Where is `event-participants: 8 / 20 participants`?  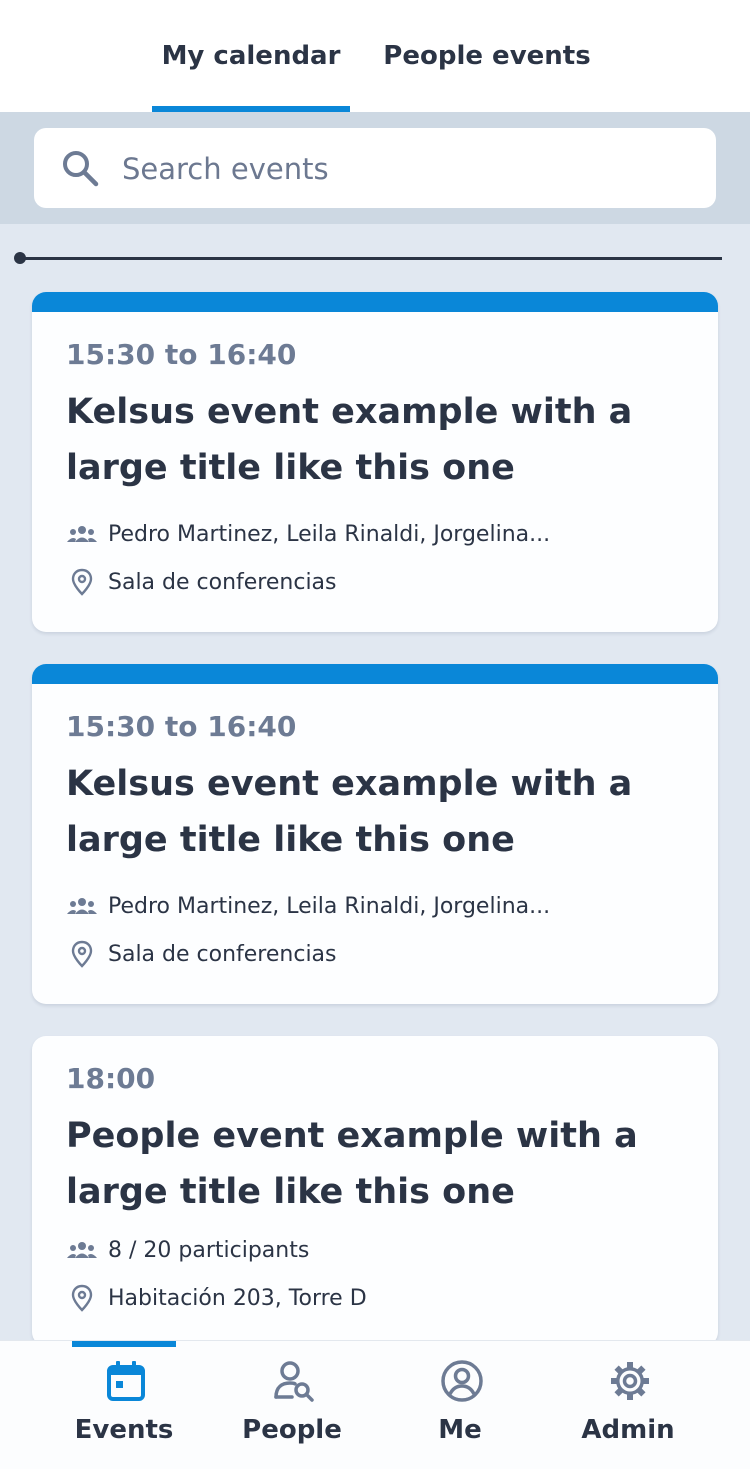
event-participants: 8 / 20 participants is located at coordinates (187, 1250).